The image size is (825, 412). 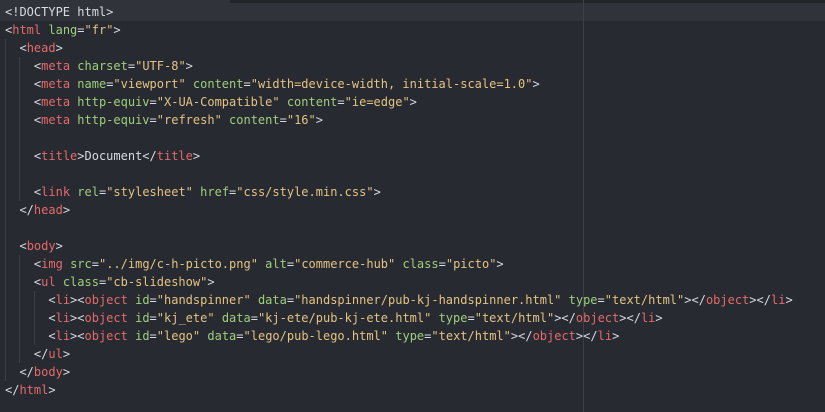 What do you see at coordinates (41, 246) in the screenshot?
I see `code-token-tag: body` at bounding box center [41, 246].